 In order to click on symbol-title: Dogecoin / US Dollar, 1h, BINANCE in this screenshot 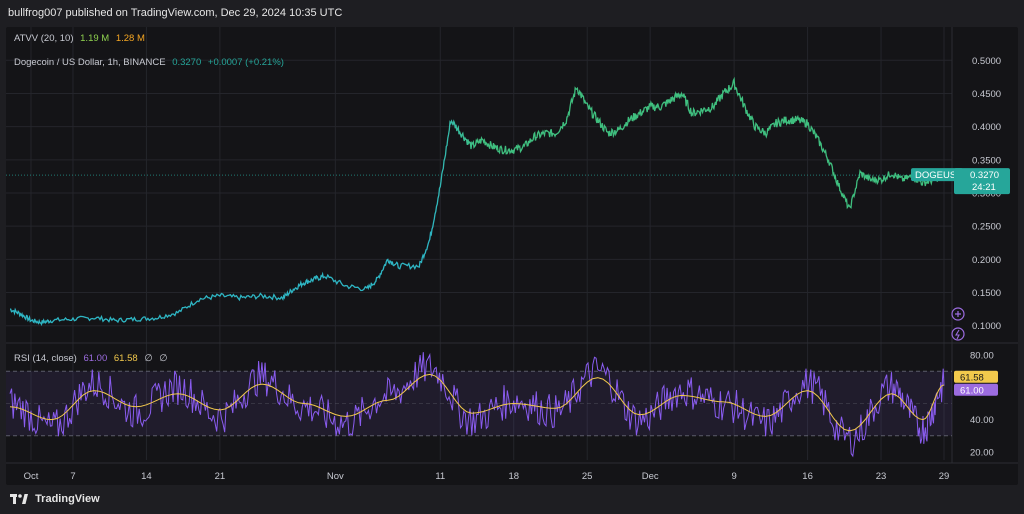, I will do `click(90, 62)`.